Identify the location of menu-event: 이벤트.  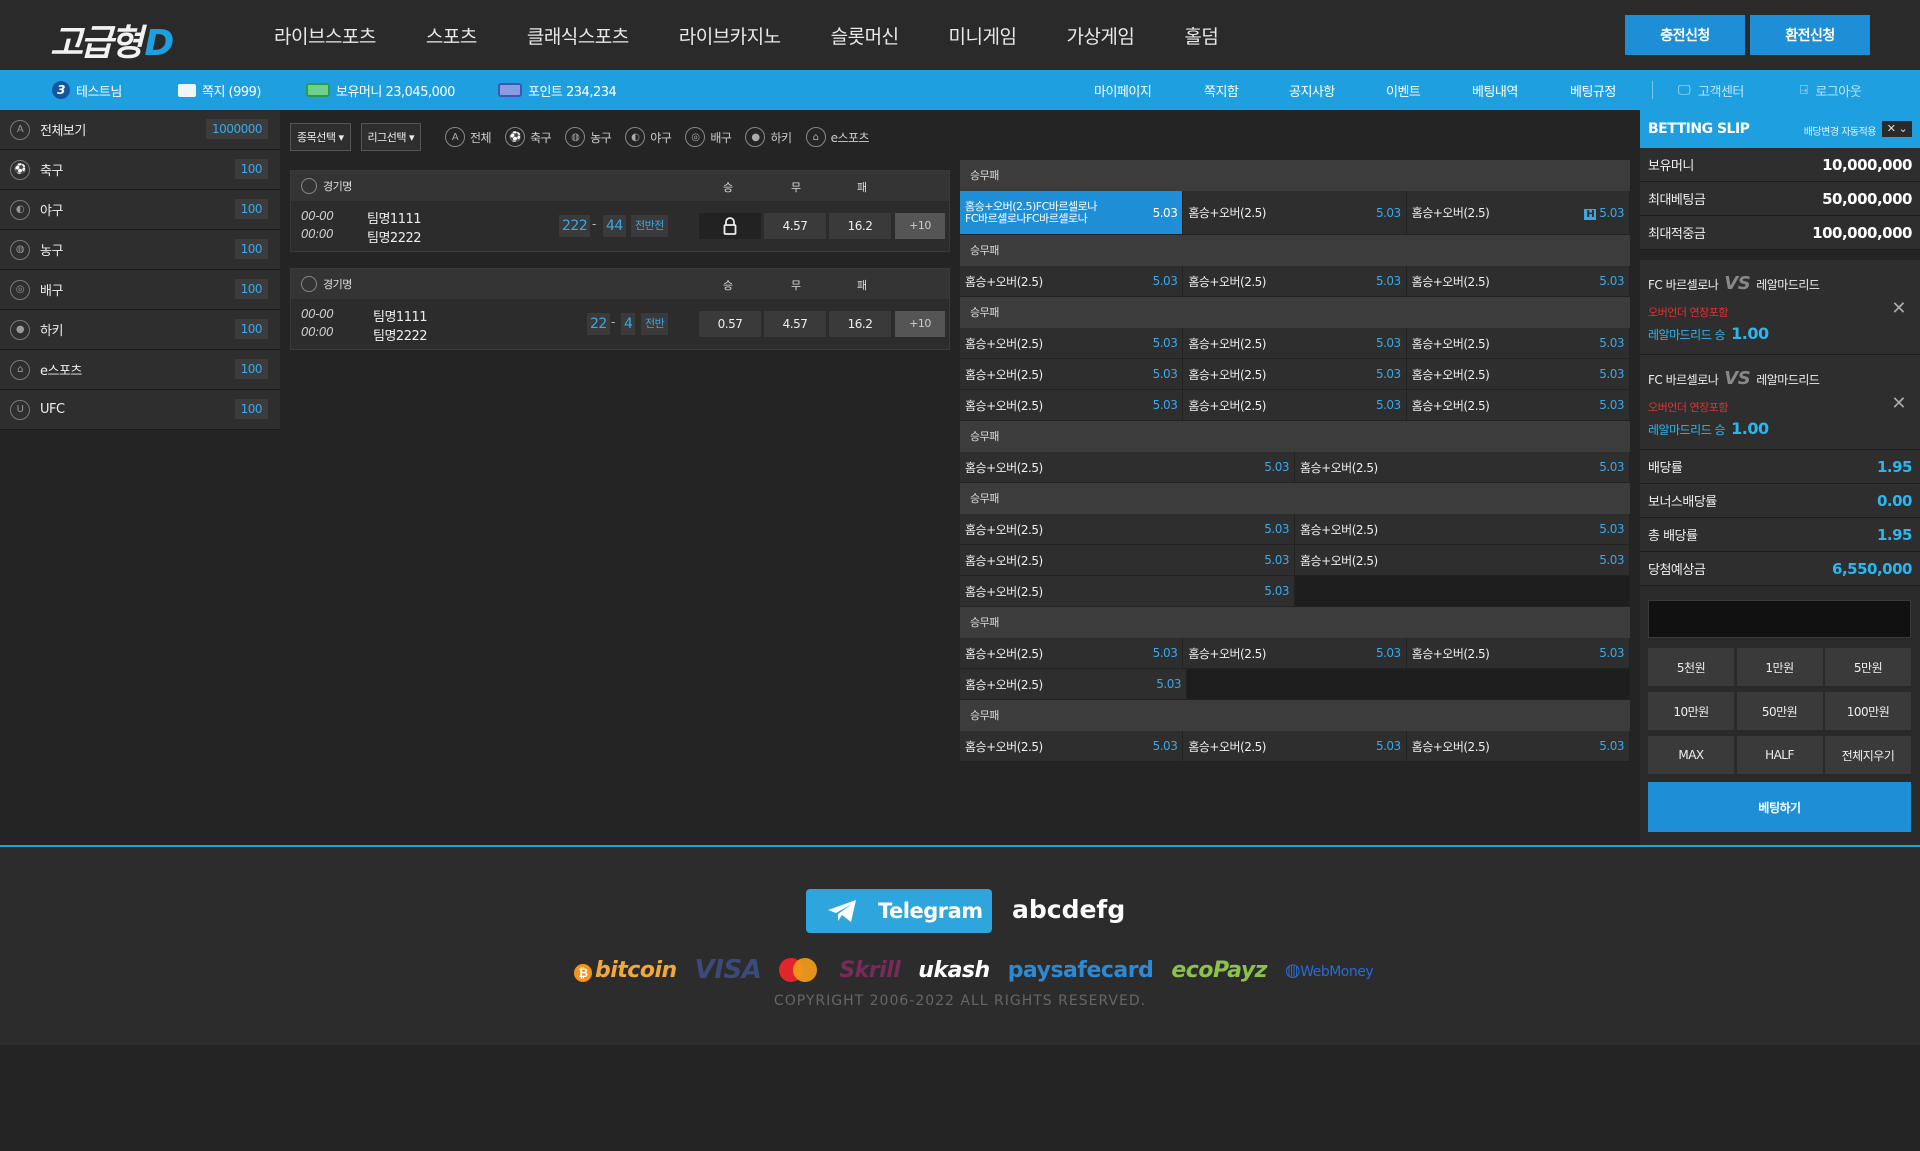
(1403, 90).